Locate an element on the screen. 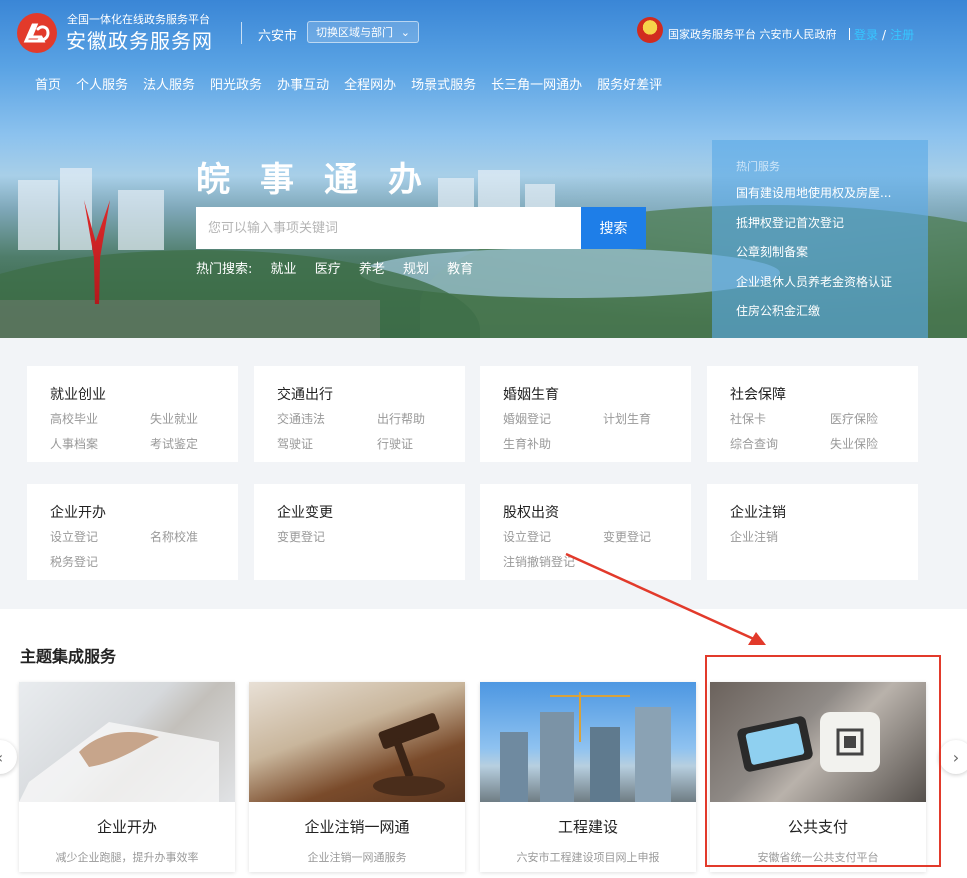 The width and height of the screenshot is (967, 878). category-card: 交通出行 交通违法 出行帮助 驾驶证 行驶证 is located at coordinates (359, 414).